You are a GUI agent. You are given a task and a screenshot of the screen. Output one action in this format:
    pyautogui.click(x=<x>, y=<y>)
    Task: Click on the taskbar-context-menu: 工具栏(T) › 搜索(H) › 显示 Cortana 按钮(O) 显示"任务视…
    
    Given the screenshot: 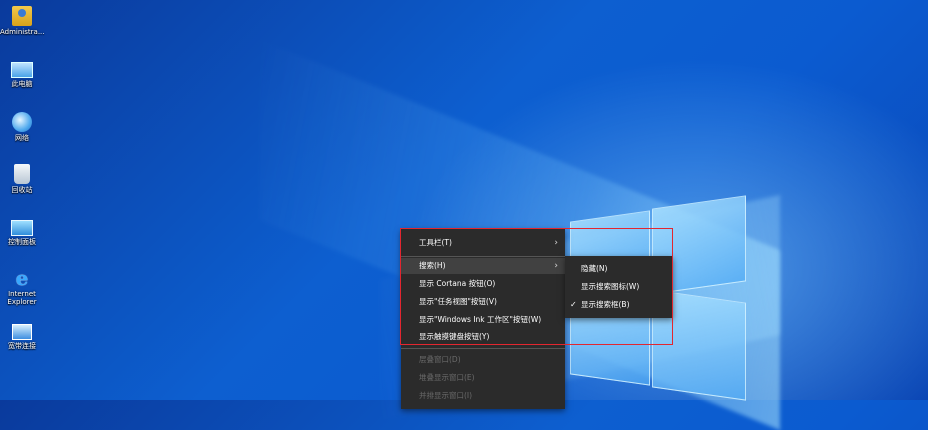 What is the action you would take?
    pyautogui.click(x=483, y=319)
    